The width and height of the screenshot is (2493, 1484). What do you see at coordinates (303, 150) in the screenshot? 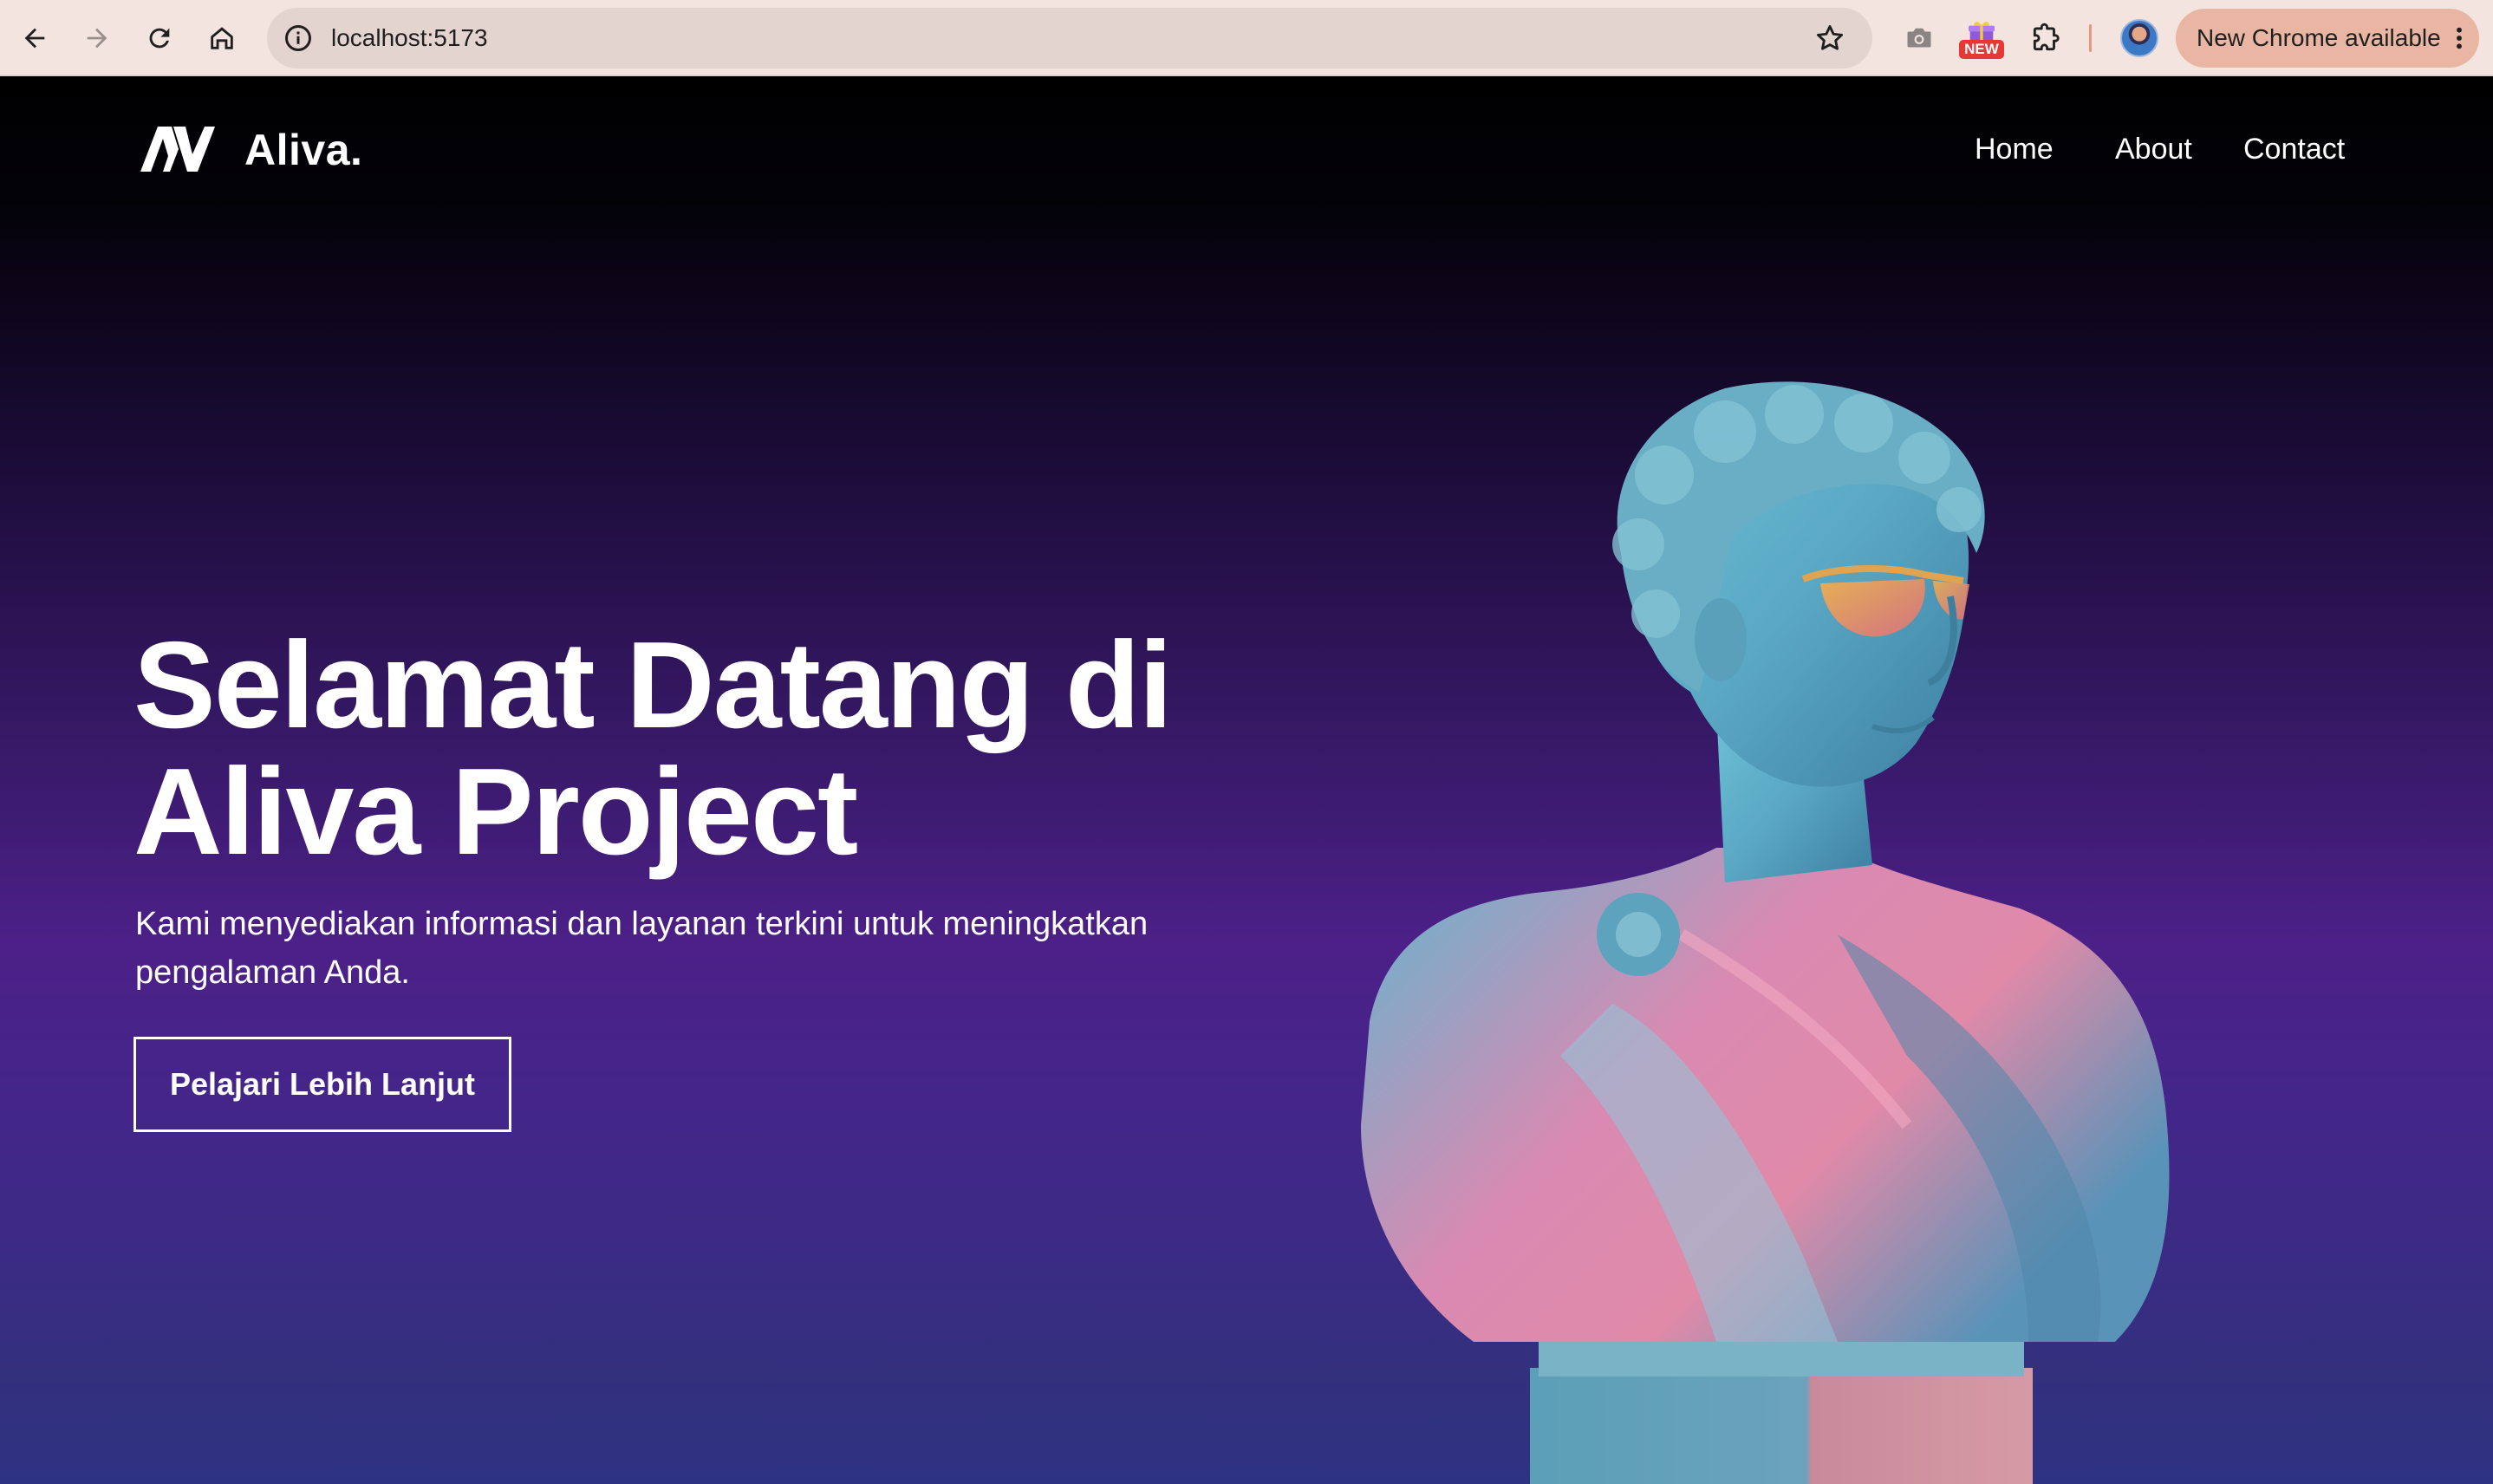
I see `brand-name: Aliva.` at bounding box center [303, 150].